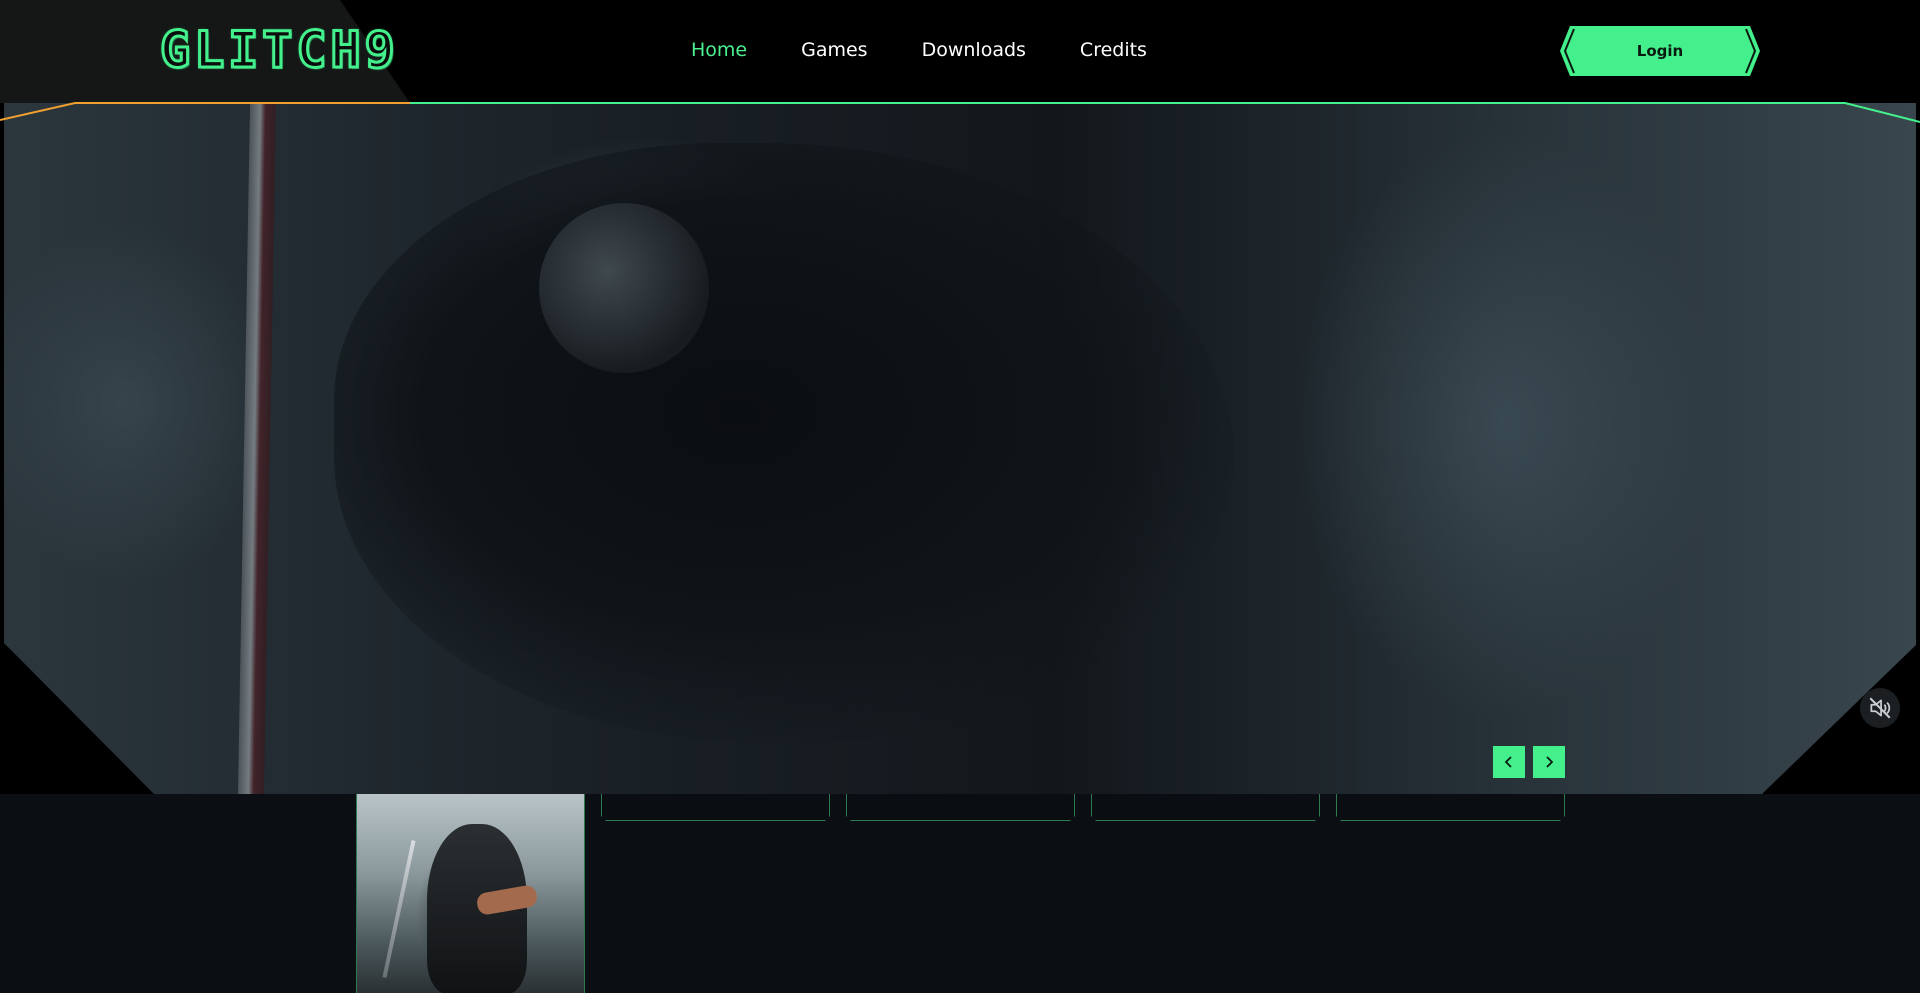 The width and height of the screenshot is (1920, 993). What do you see at coordinates (919, 50) in the screenshot?
I see `main-nav: Home Games Downloads Credits` at bounding box center [919, 50].